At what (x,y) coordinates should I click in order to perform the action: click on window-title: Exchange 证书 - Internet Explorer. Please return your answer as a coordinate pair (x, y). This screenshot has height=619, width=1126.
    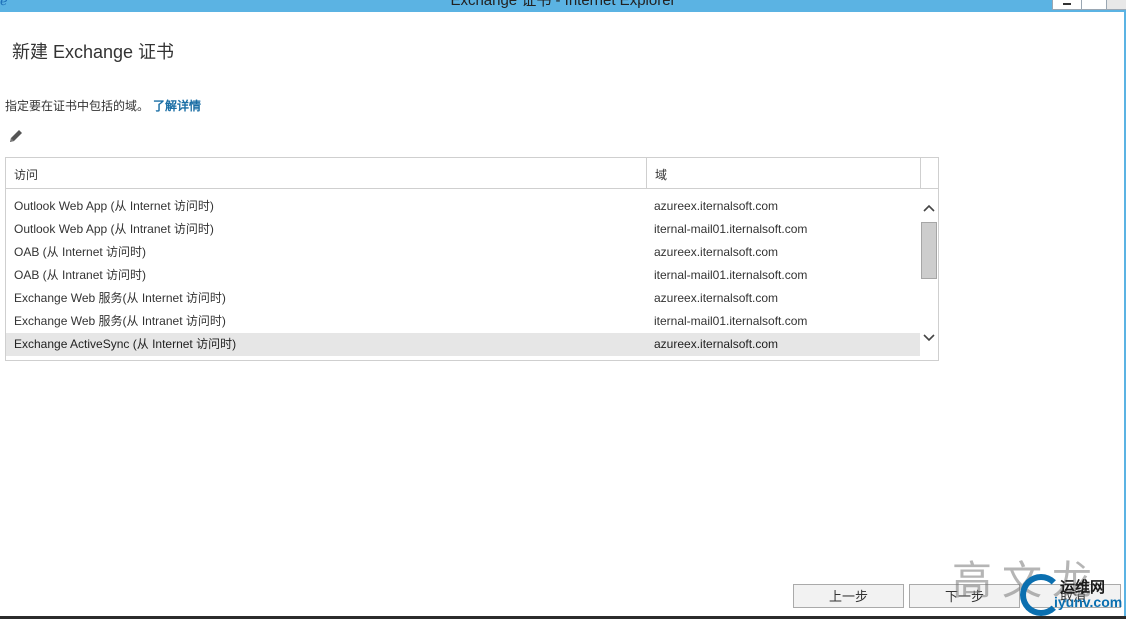
    Looking at the image, I should click on (563, 4).